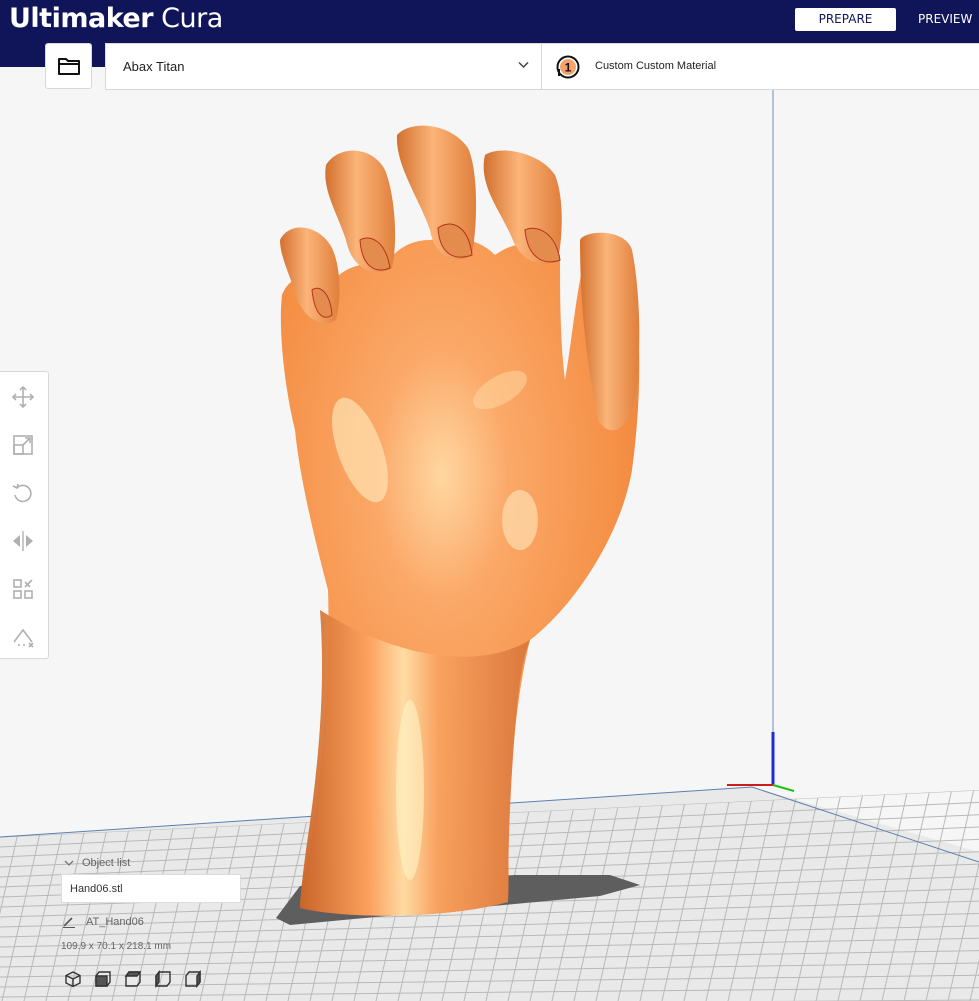 The height and width of the screenshot is (1001, 979). I want to click on brand-light: Cura, so click(192, 18).